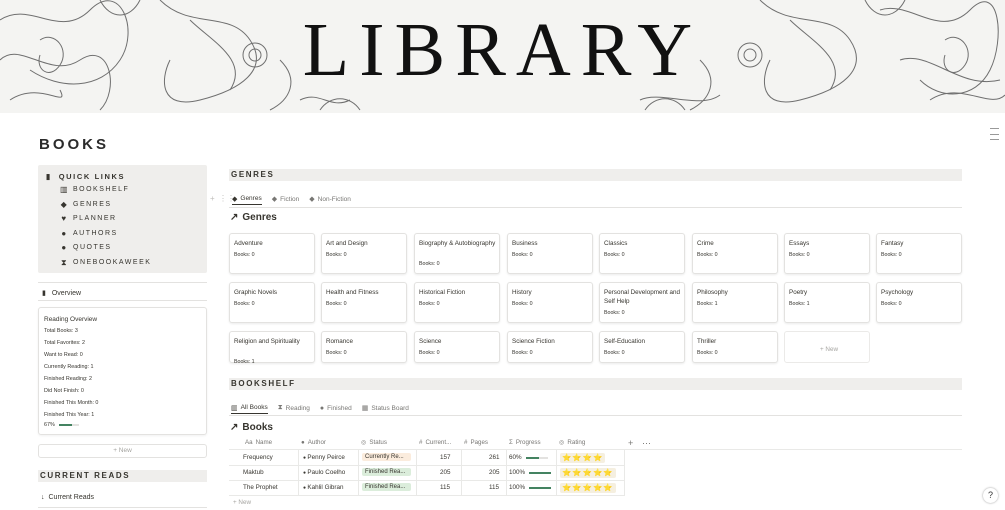 The width and height of the screenshot is (1005, 510). Describe the element at coordinates (707, 341) in the screenshot. I see `genre-name: Thriller` at that location.